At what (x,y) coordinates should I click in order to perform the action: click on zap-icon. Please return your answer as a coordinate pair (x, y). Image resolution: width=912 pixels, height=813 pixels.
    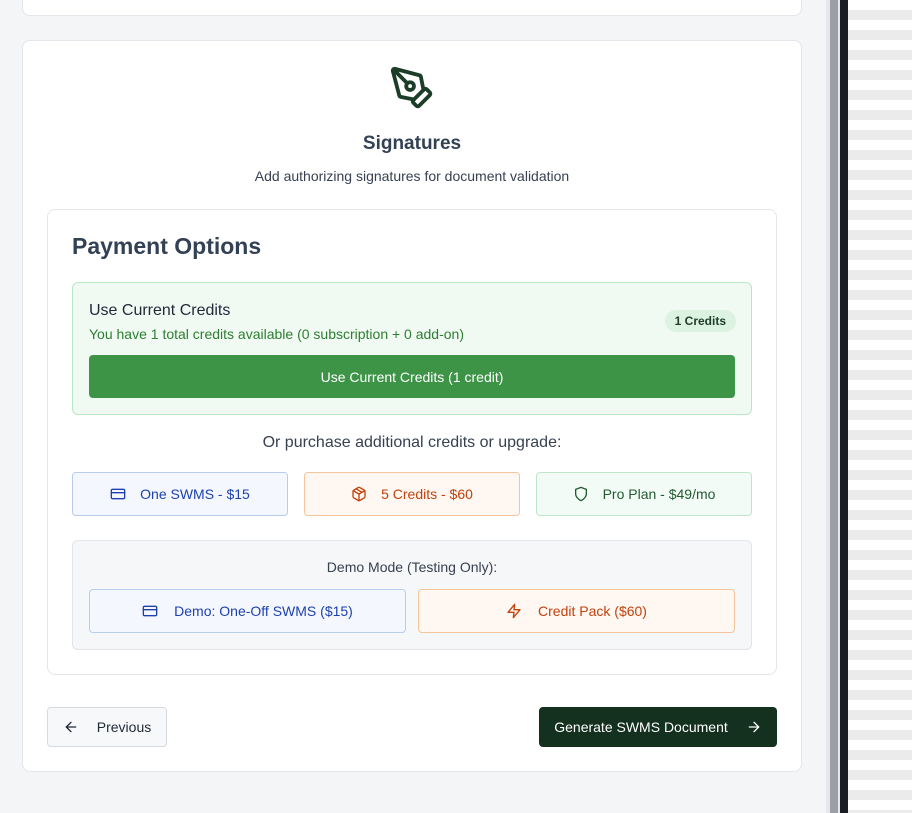
    Looking at the image, I should click on (514, 611).